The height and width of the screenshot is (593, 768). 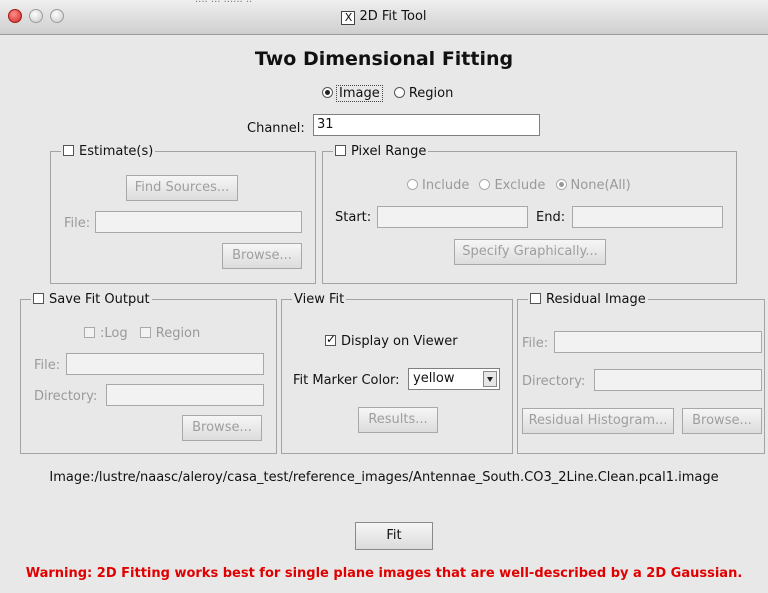 I want to click on image-radio: Image, so click(x=352, y=93).